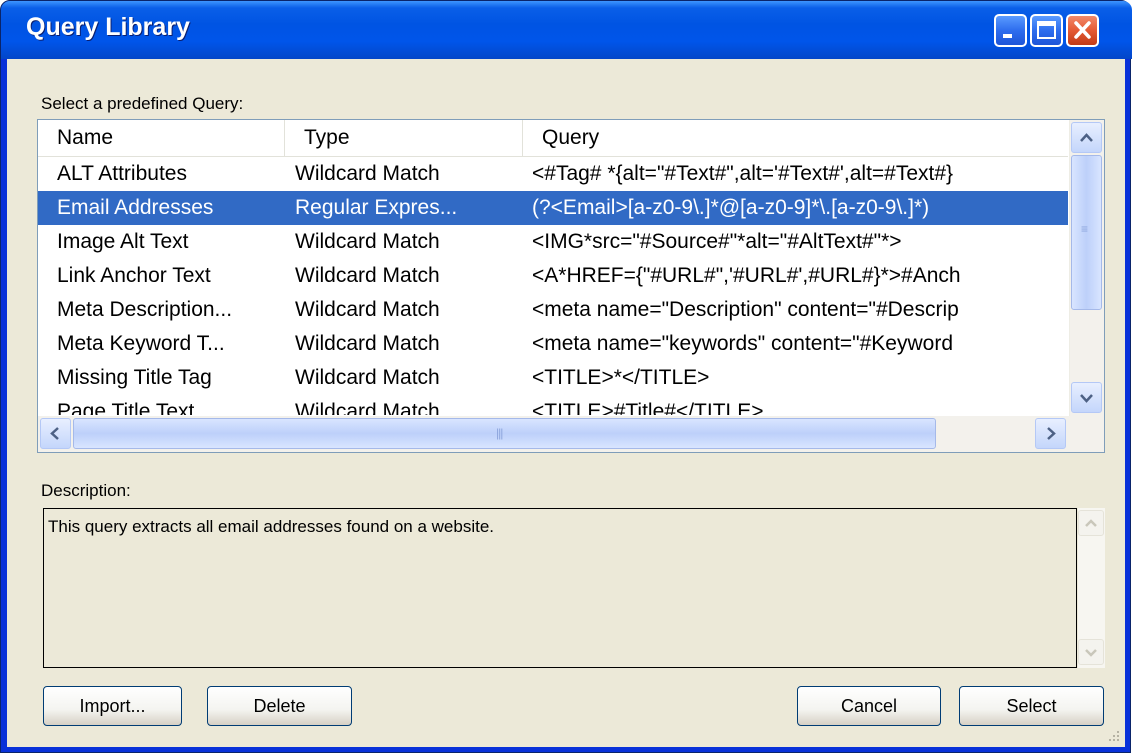  I want to click on list-horizontal-scrollbar: |||, so click(571, 434).